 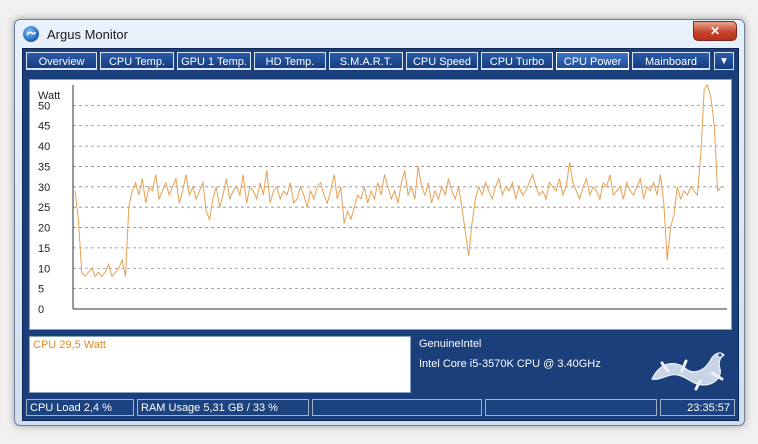 What do you see at coordinates (44, 106) in the screenshot?
I see `y-tick-label: 50` at bounding box center [44, 106].